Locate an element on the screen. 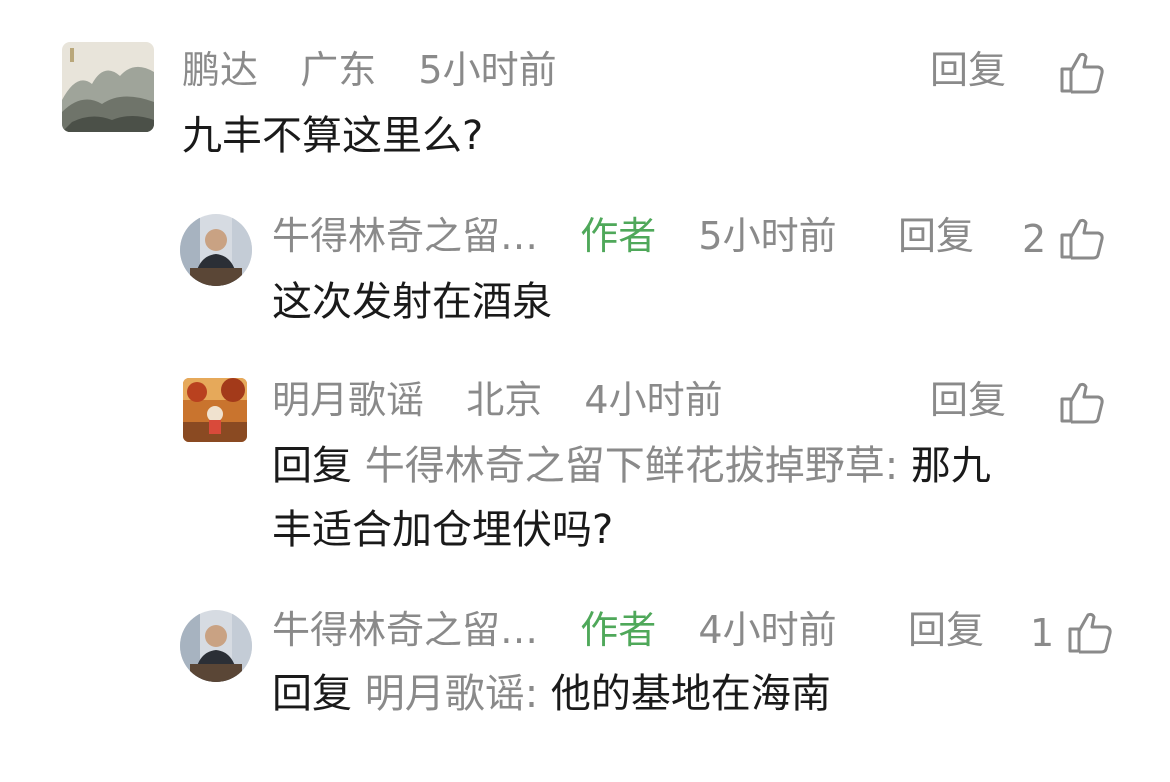  landscape-avatar-icon is located at coordinates (108, 87).